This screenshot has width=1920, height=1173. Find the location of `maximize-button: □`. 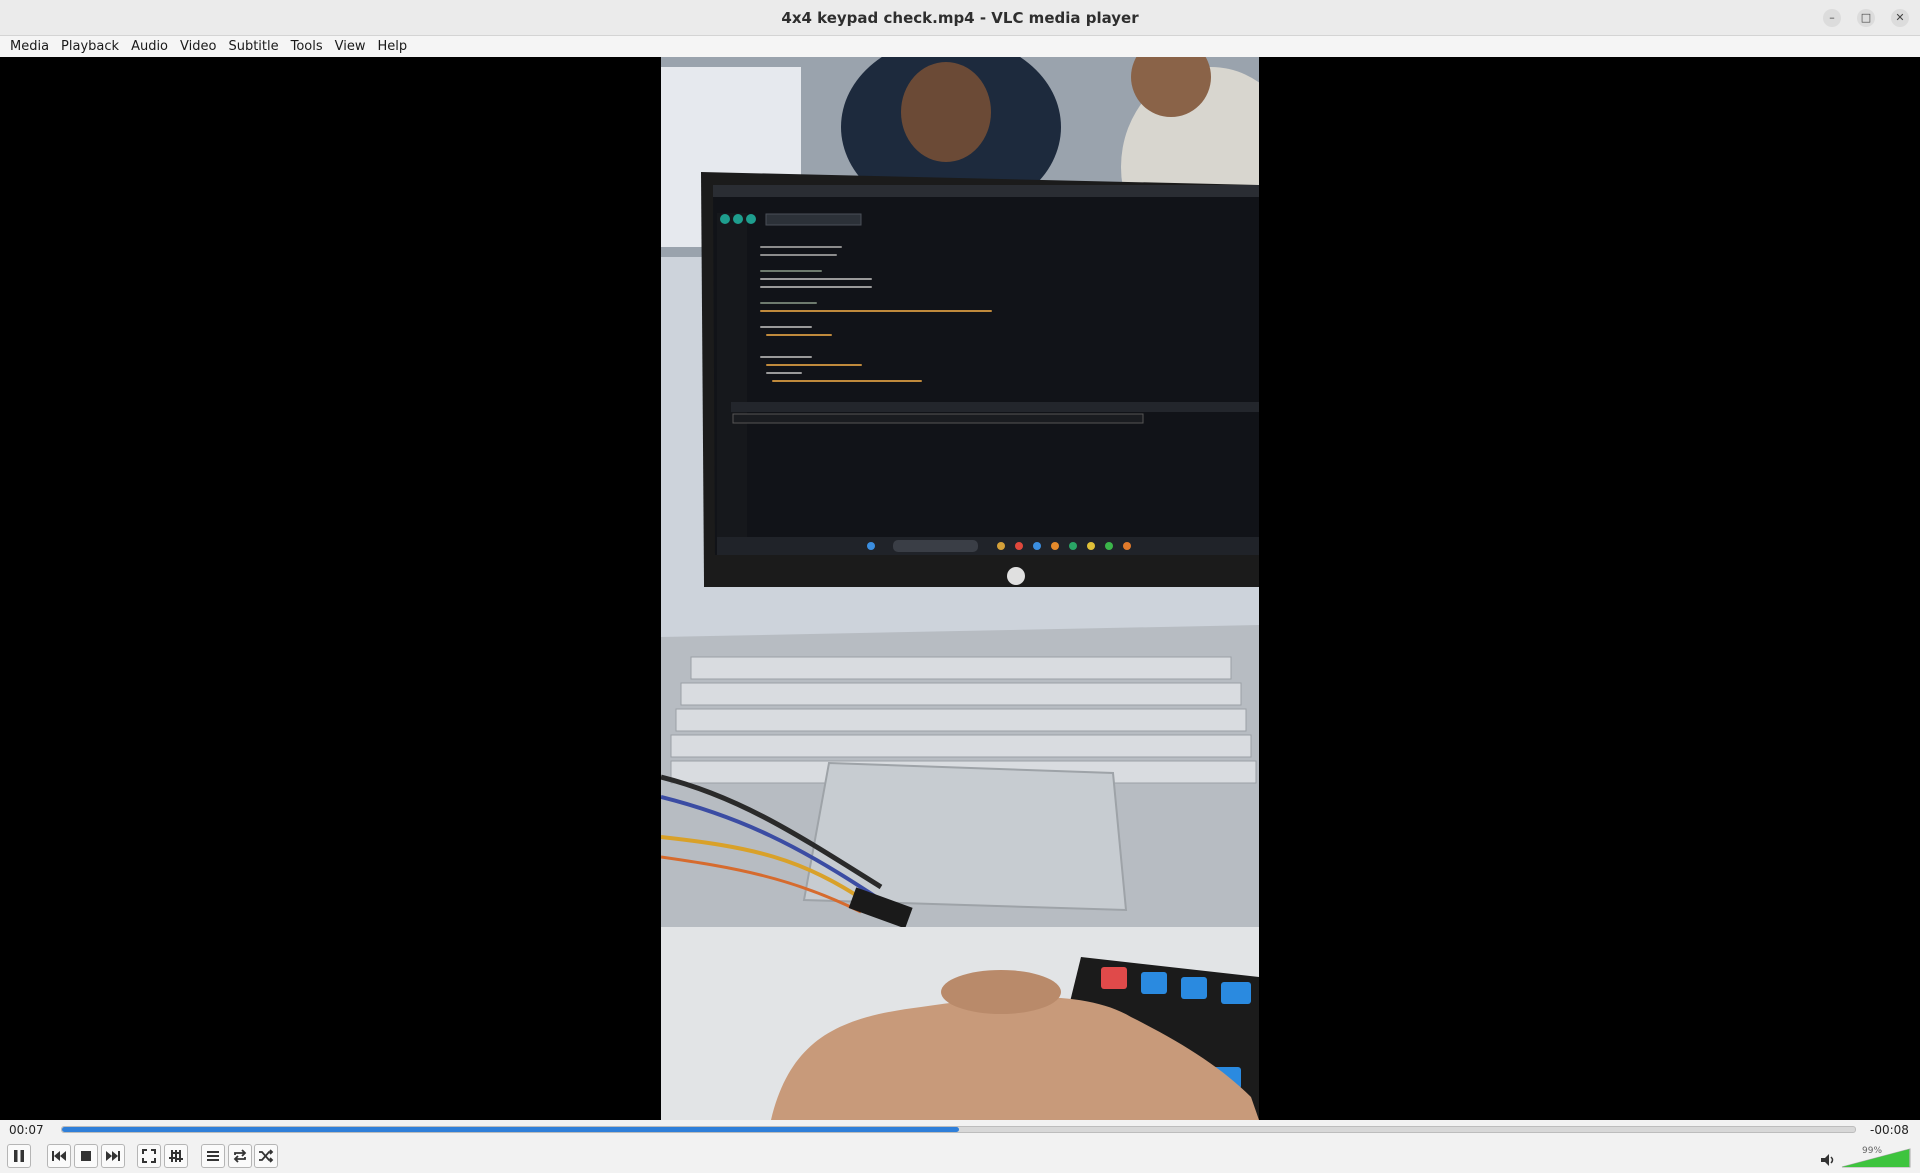

maximize-button: □ is located at coordinates (1866, 18).